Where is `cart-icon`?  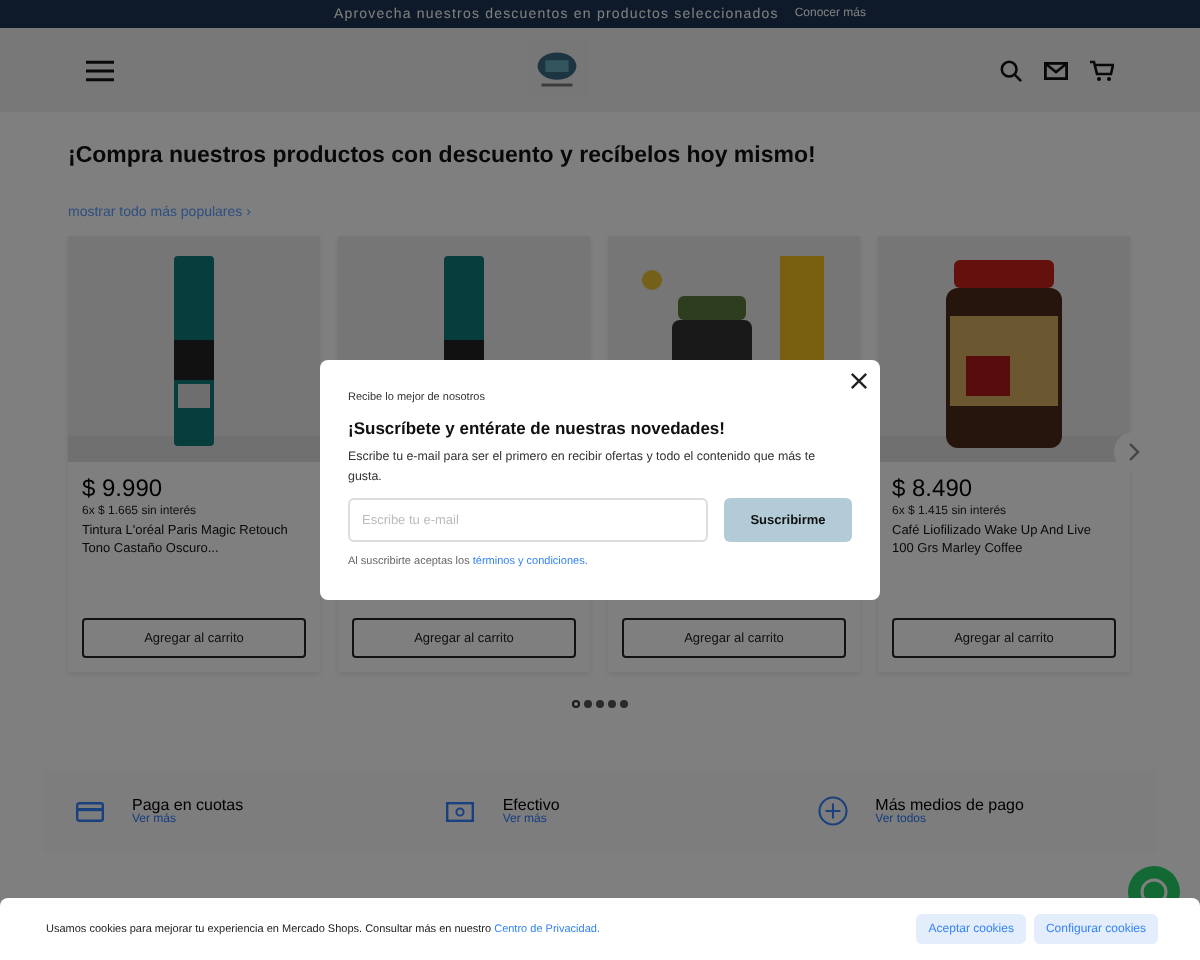
cart-icon is located at coordinates (1102, 70).